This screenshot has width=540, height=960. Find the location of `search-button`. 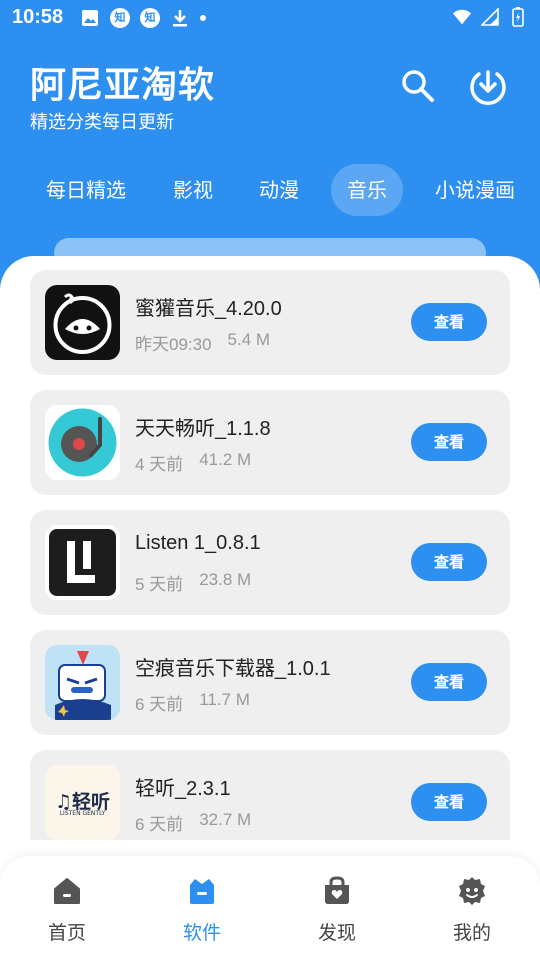

search-button is located at coordinates (418, 88).